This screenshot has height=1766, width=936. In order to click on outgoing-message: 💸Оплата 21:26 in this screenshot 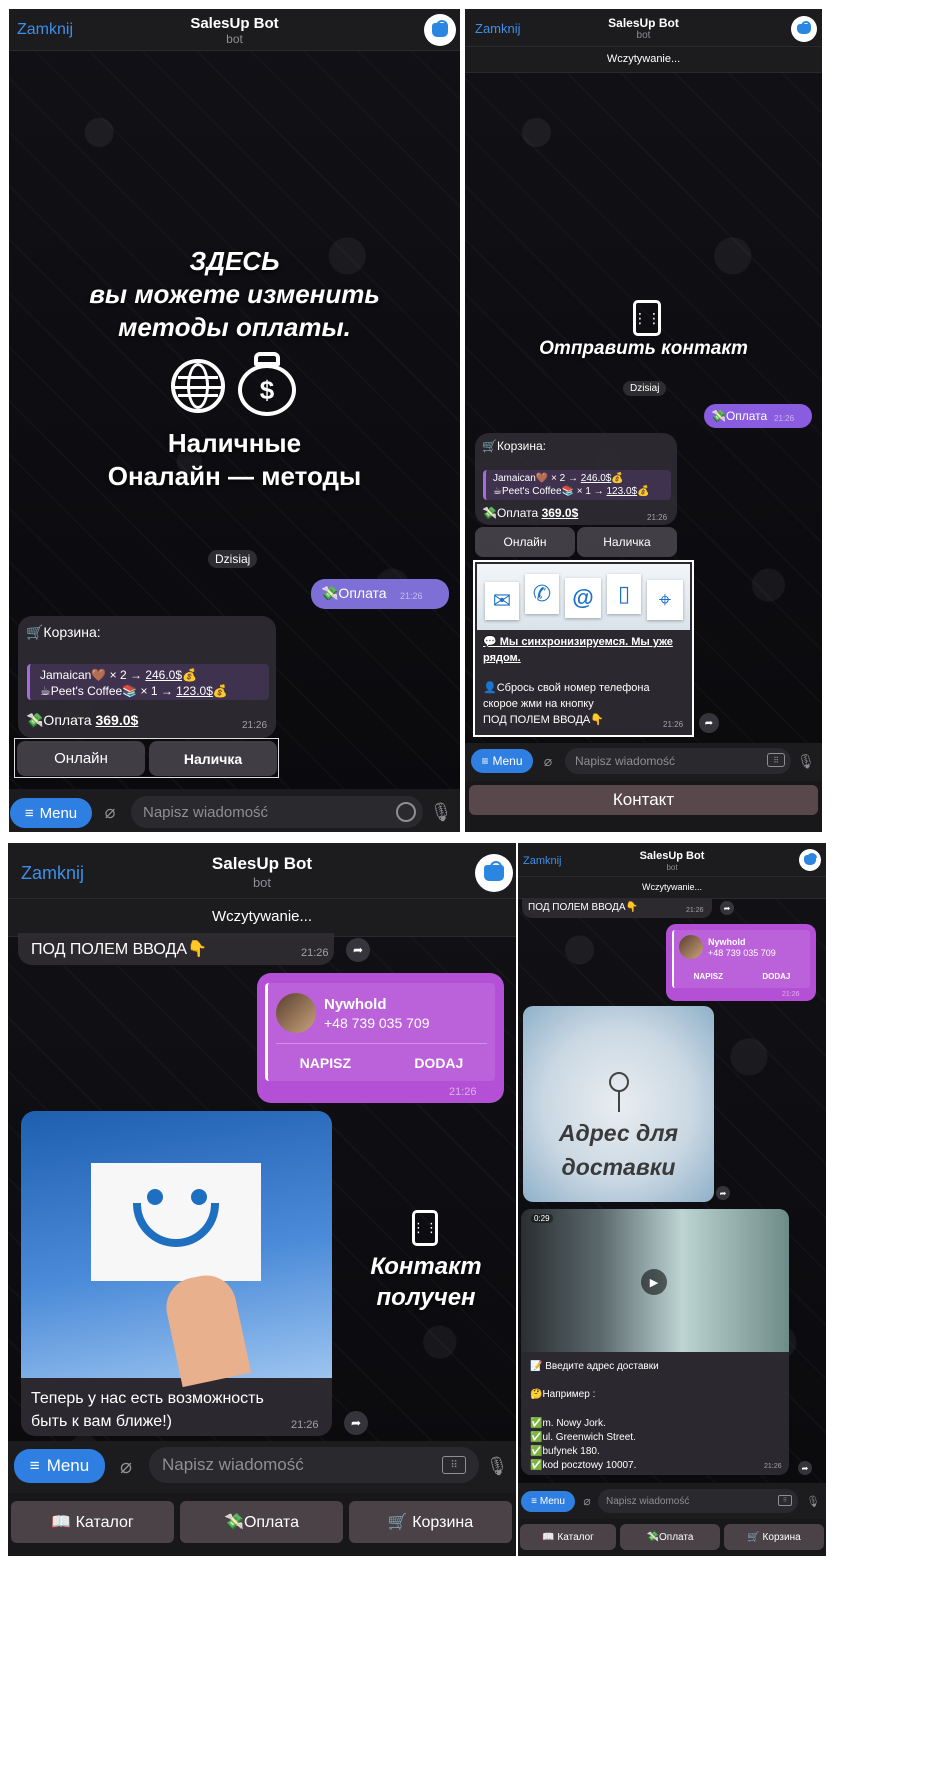, I will do `click(380, 594)`.